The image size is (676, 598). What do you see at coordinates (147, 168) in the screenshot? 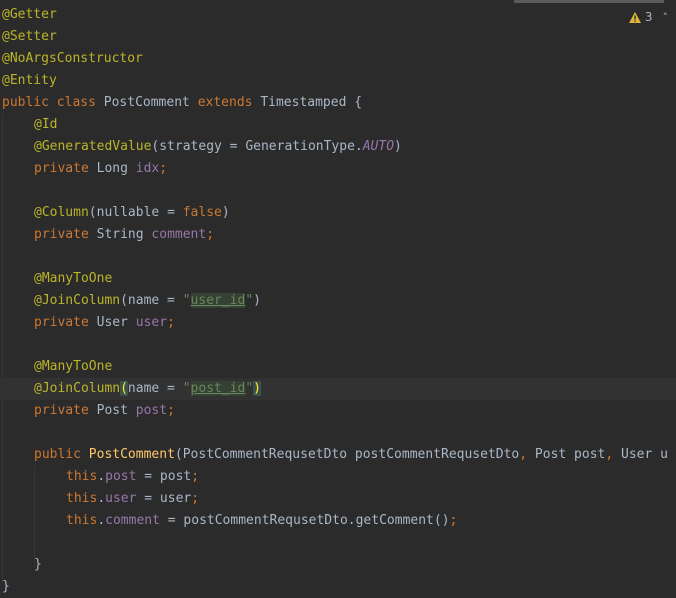
I see `field-name: idx` at bounding box center [147, 168].